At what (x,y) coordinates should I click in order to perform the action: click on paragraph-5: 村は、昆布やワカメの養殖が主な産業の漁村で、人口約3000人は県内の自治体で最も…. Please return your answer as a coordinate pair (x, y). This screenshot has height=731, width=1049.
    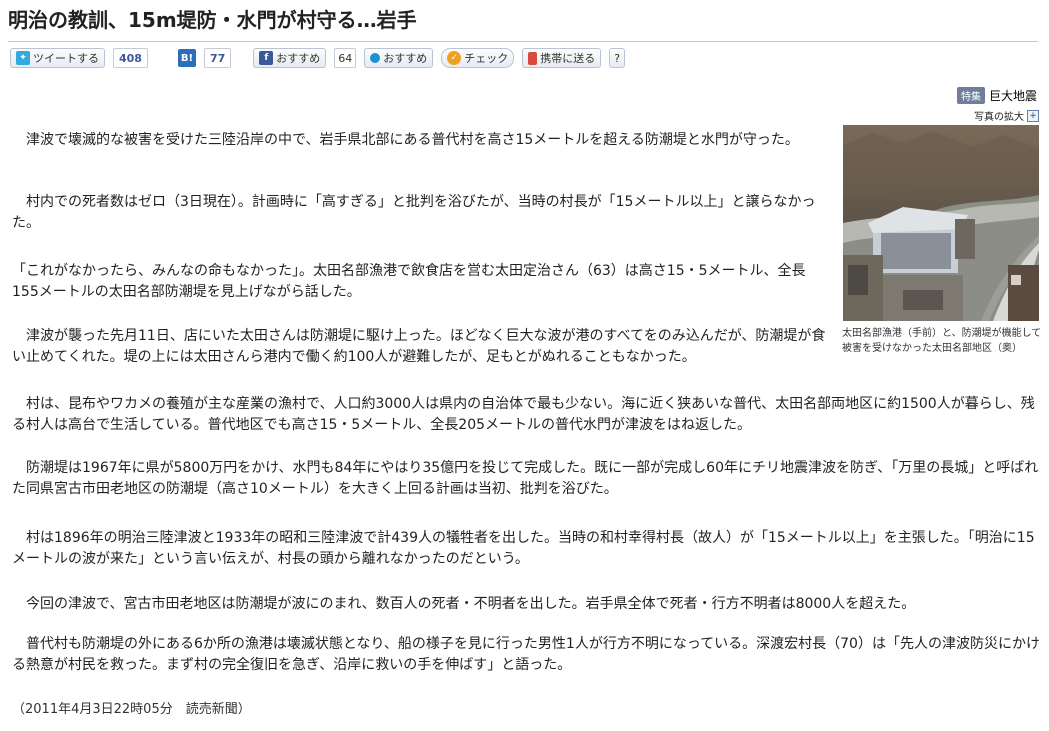
    Looking at the image, I should click on (523, 414).